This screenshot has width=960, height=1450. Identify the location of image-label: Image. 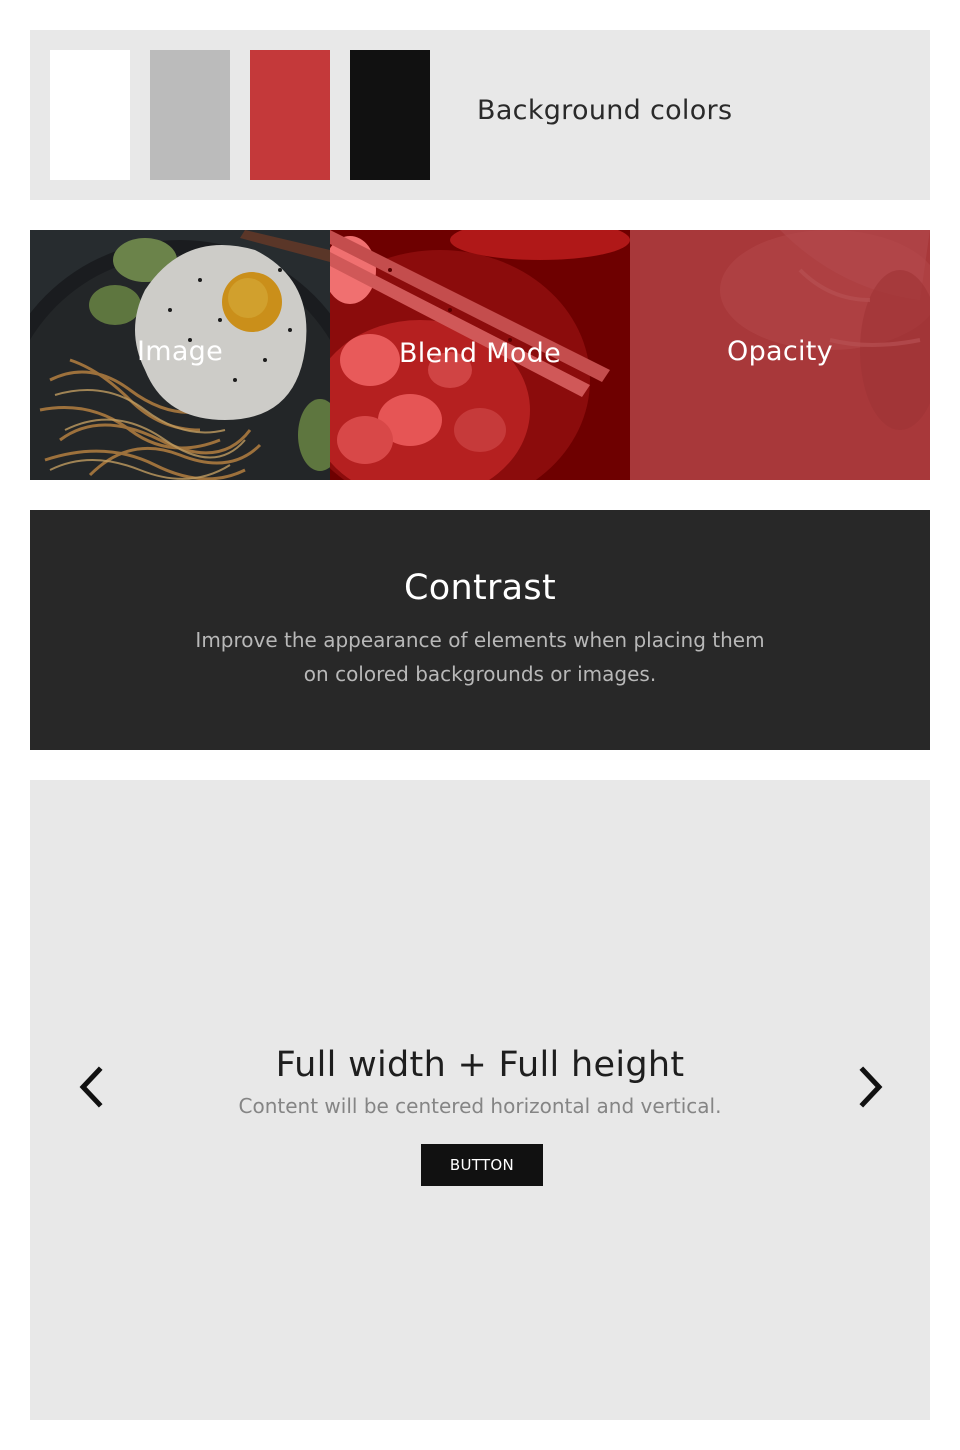
(180, 351).